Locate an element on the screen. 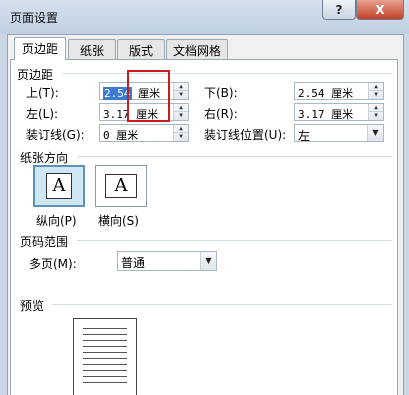 The image size is (409, 395). gutter-stepper: 0 厘米 ▲ ▼ is located at coordinates (144, 133).